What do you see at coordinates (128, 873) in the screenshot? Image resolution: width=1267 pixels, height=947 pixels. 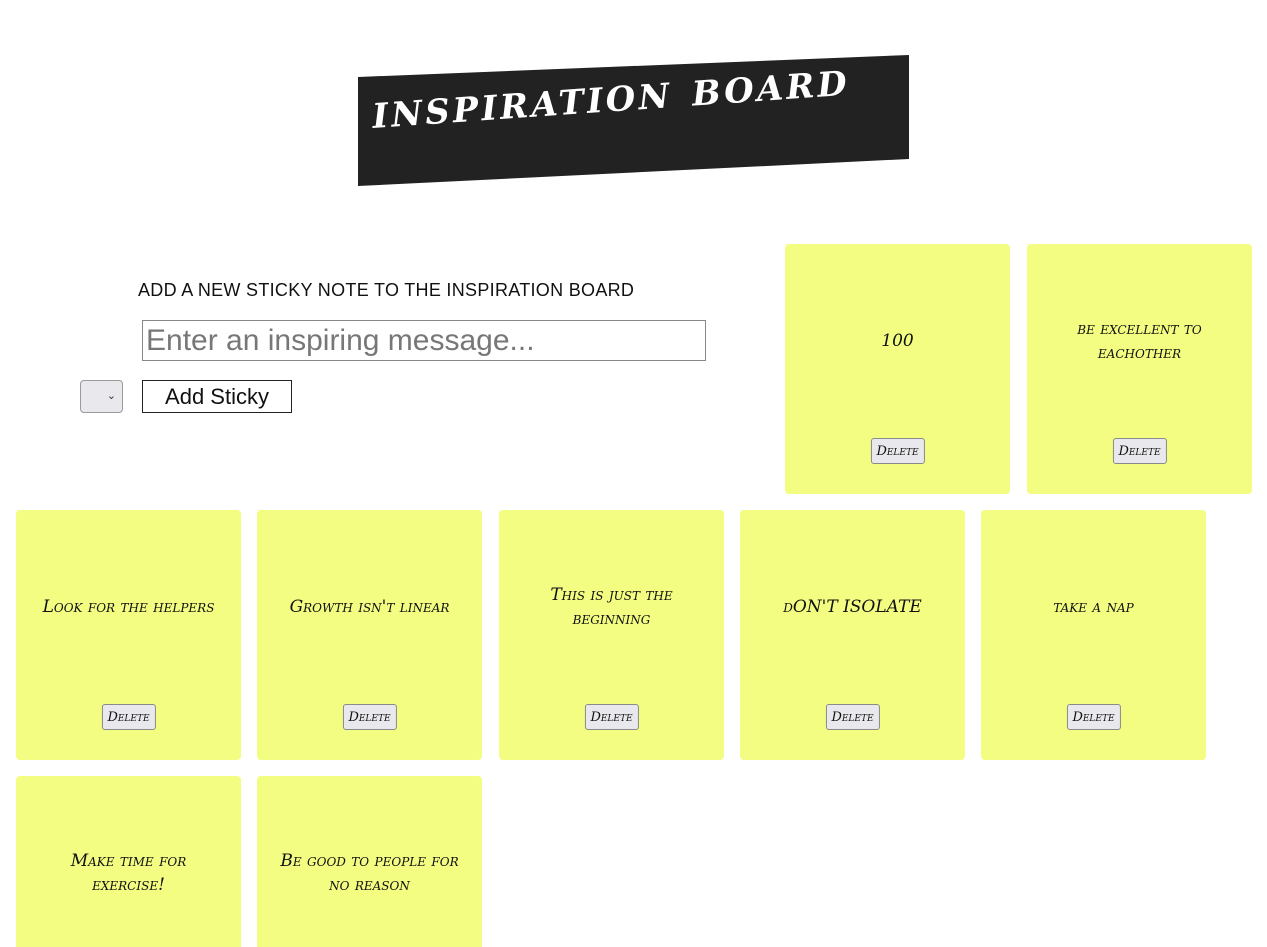 I see `sticky-note-message: Make time for exercise!` at bounding box center [128, 873].